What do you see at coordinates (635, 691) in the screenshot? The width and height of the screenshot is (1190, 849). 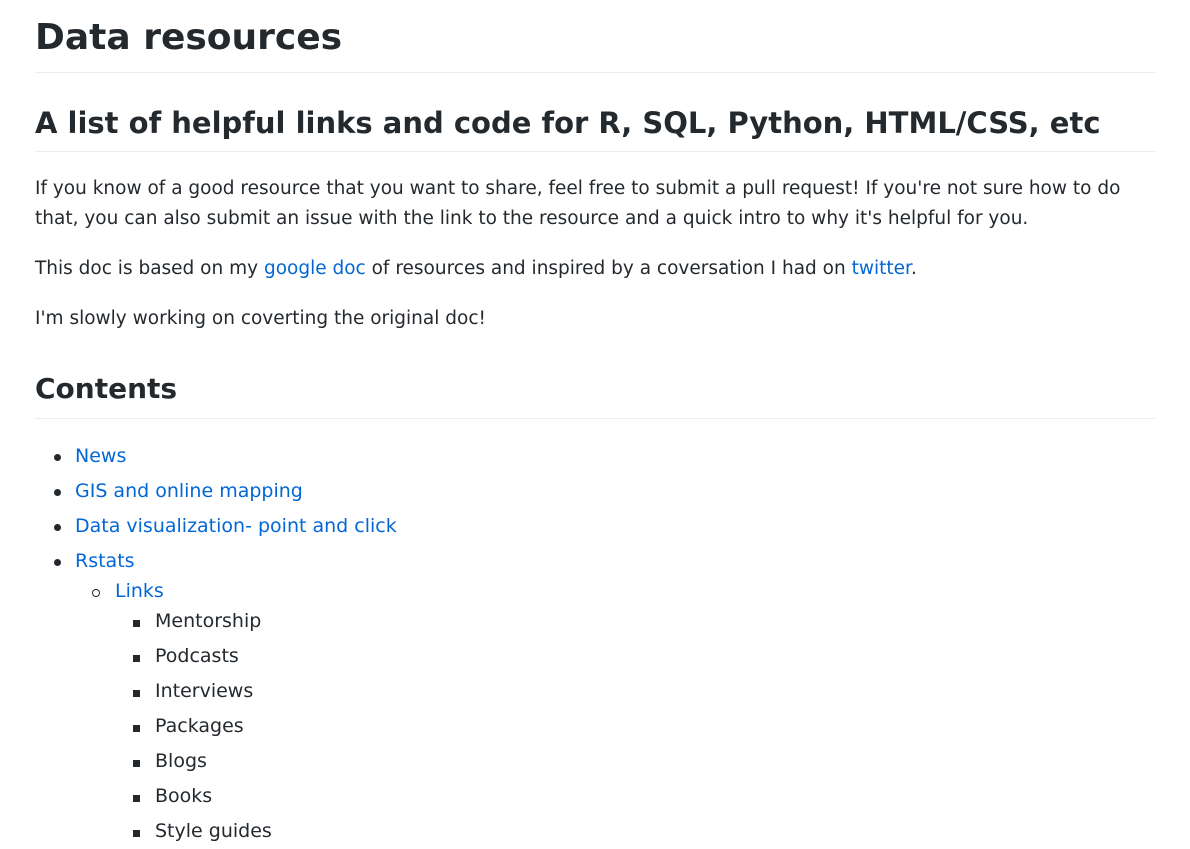 I see `list-item: Interviews` at bounding box center [635, 691].